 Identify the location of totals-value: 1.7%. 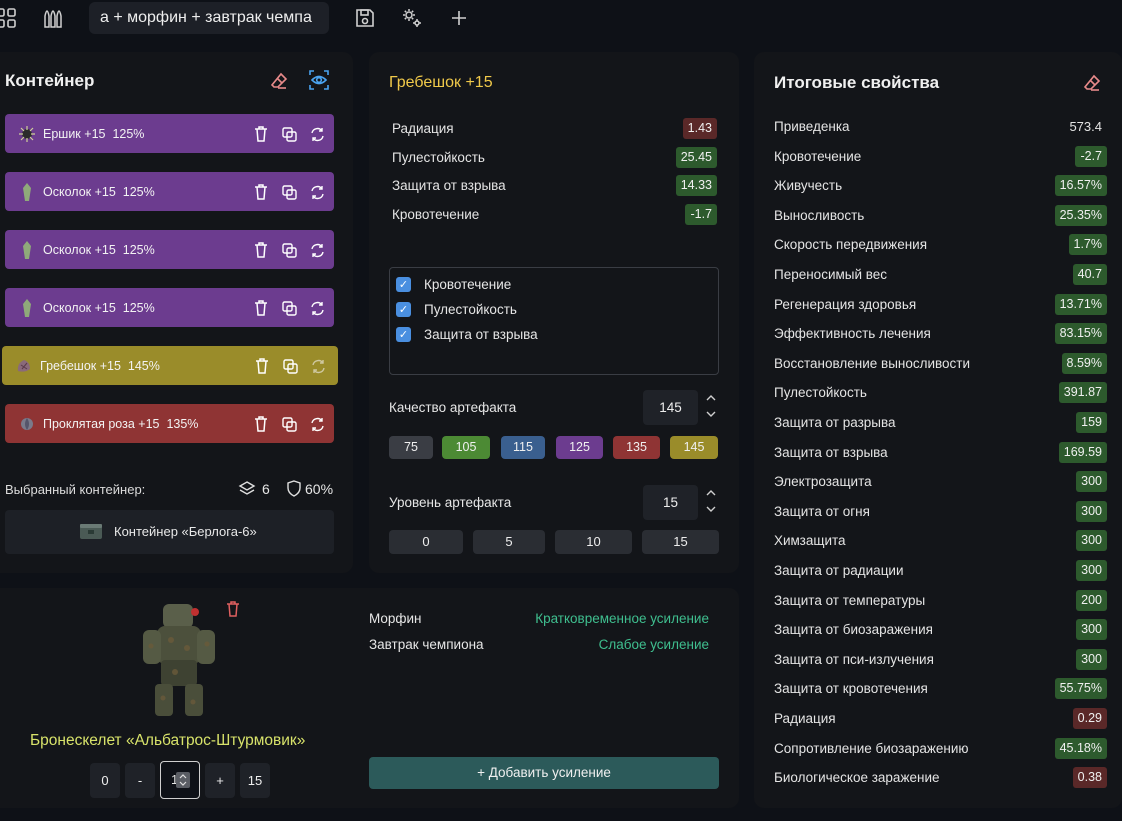
(1087, 244).